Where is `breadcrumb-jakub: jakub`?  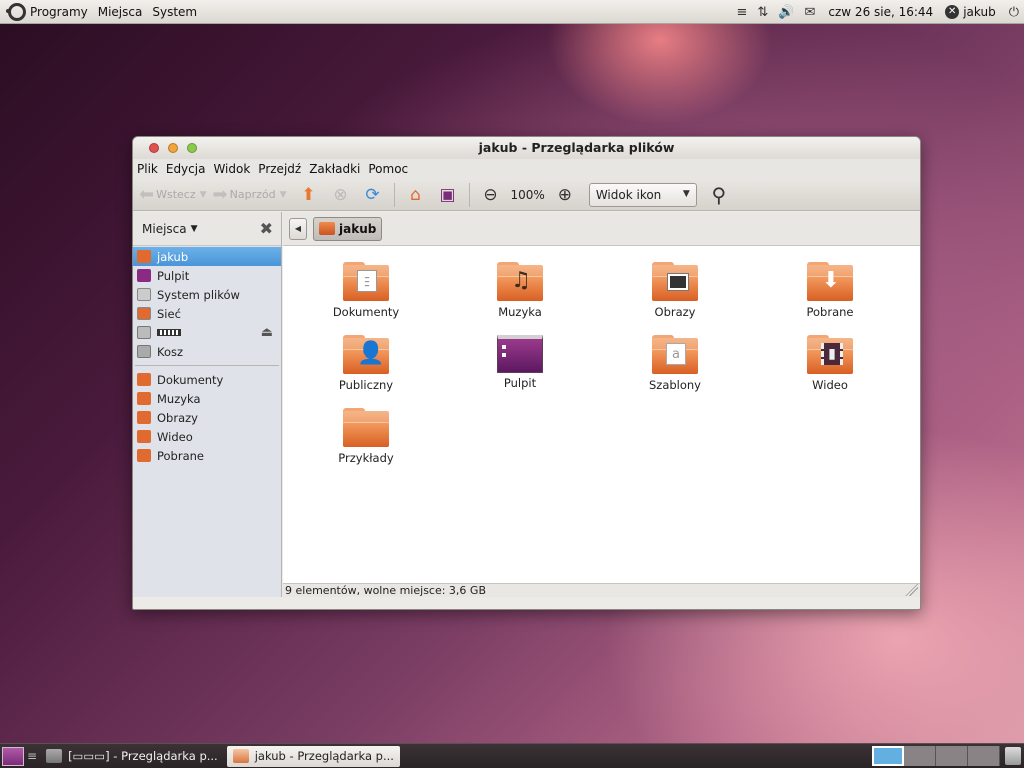 breadcrumb-jakub: jakub is located at coordinates (348, 228).